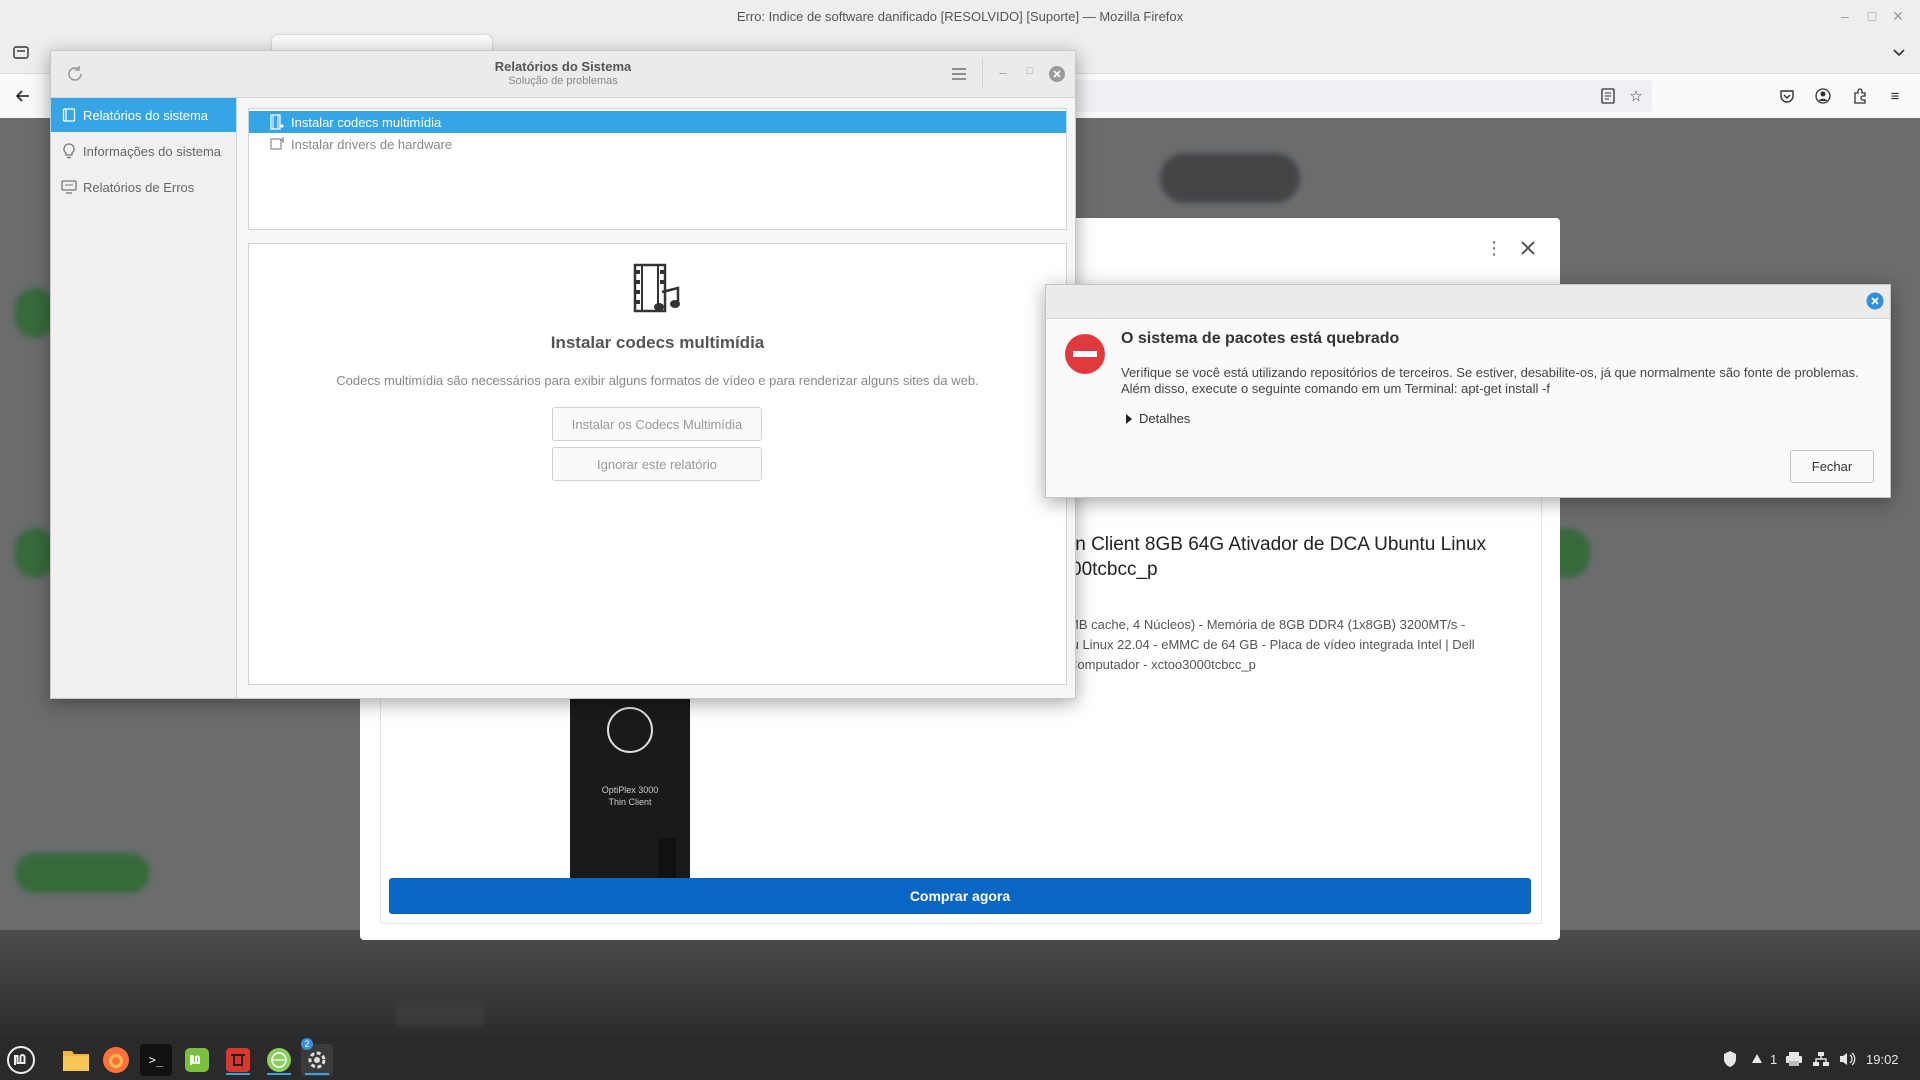 The width and height of the screenshot is (1920, 1080). I want to click on sidebar-item-label: Informações do sistema, so click(152, 151).